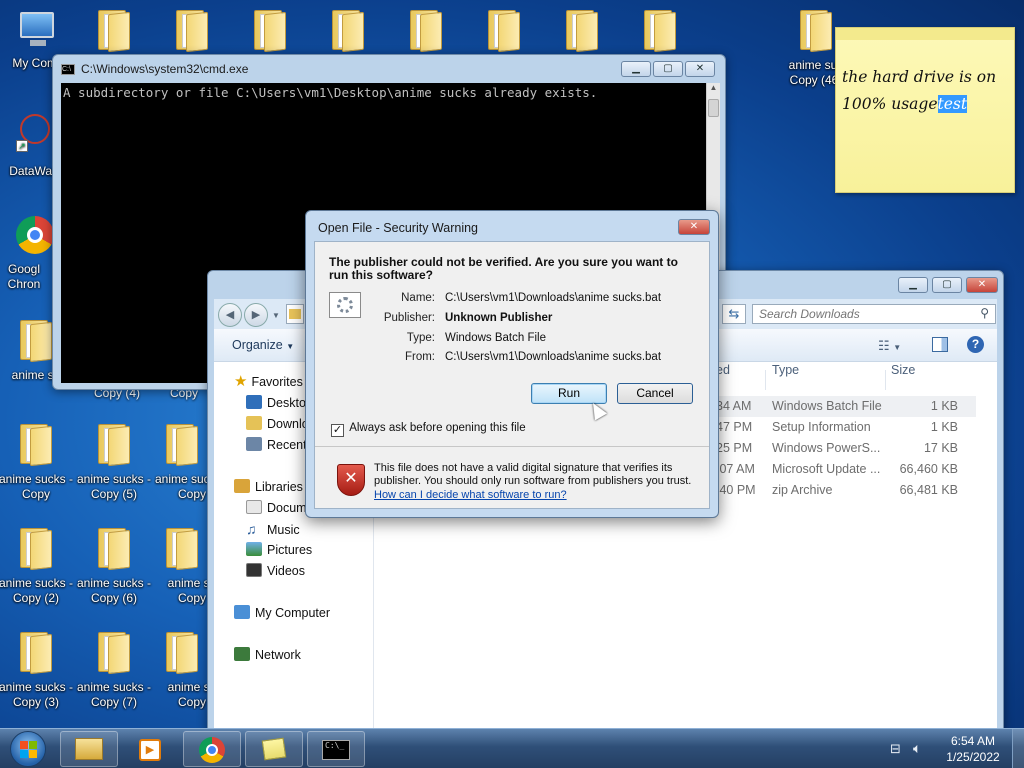  Describe the element at coordinates (499, 318) in the screenshot. I see `publisher-value: Unknown Publisher` at that location.